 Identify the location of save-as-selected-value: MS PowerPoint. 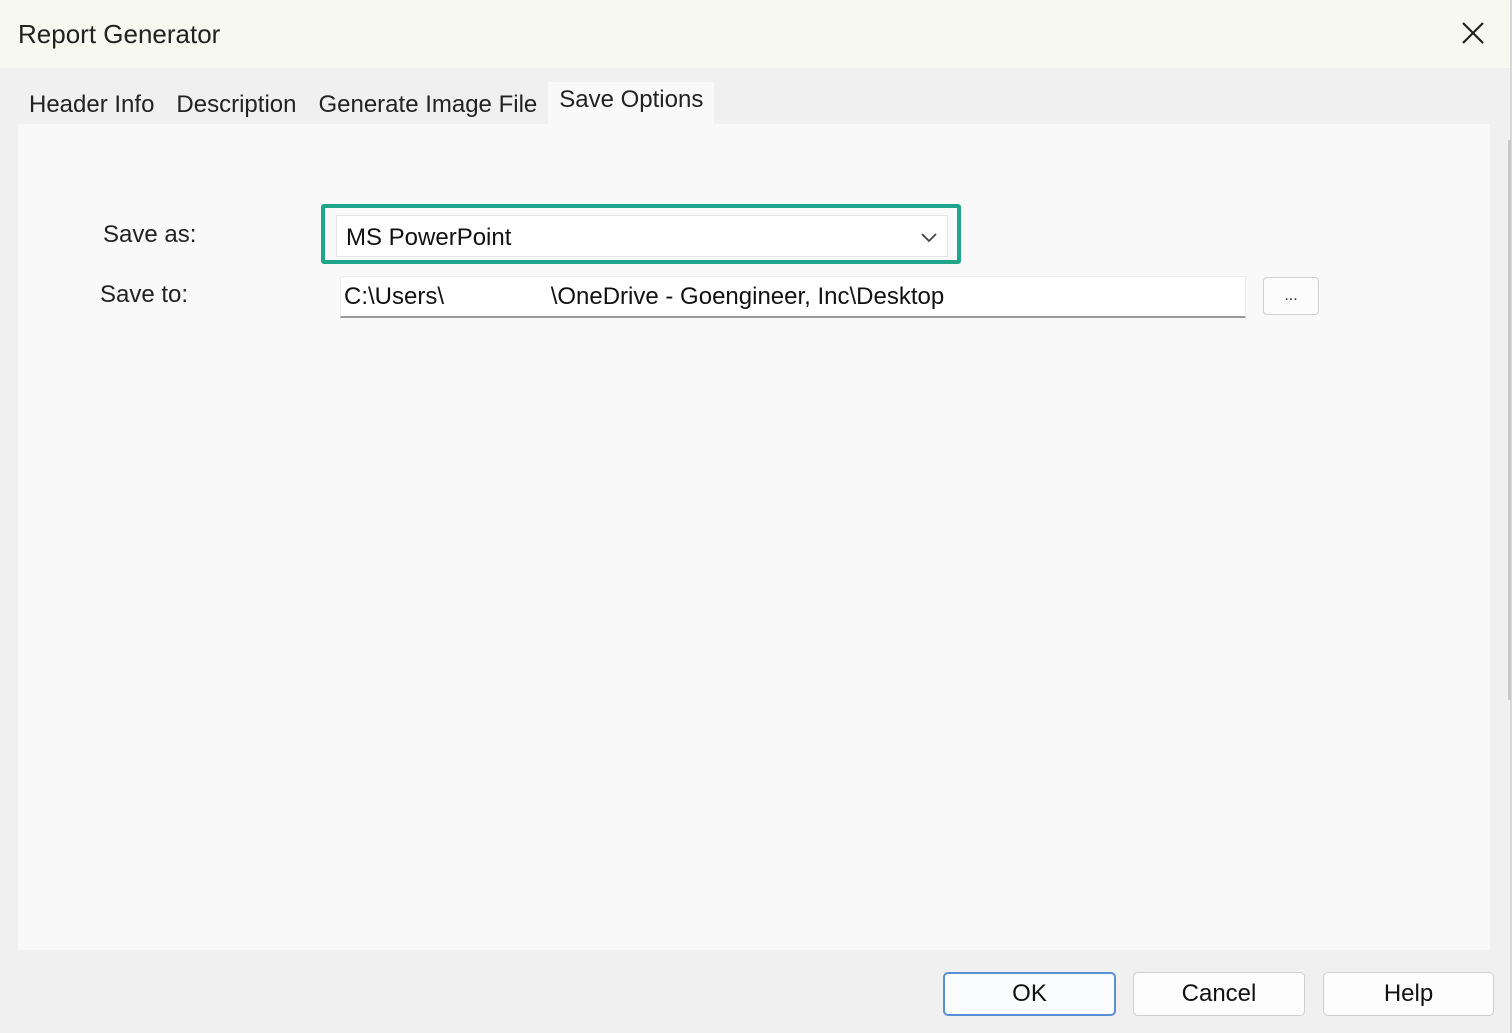
(429, 237).